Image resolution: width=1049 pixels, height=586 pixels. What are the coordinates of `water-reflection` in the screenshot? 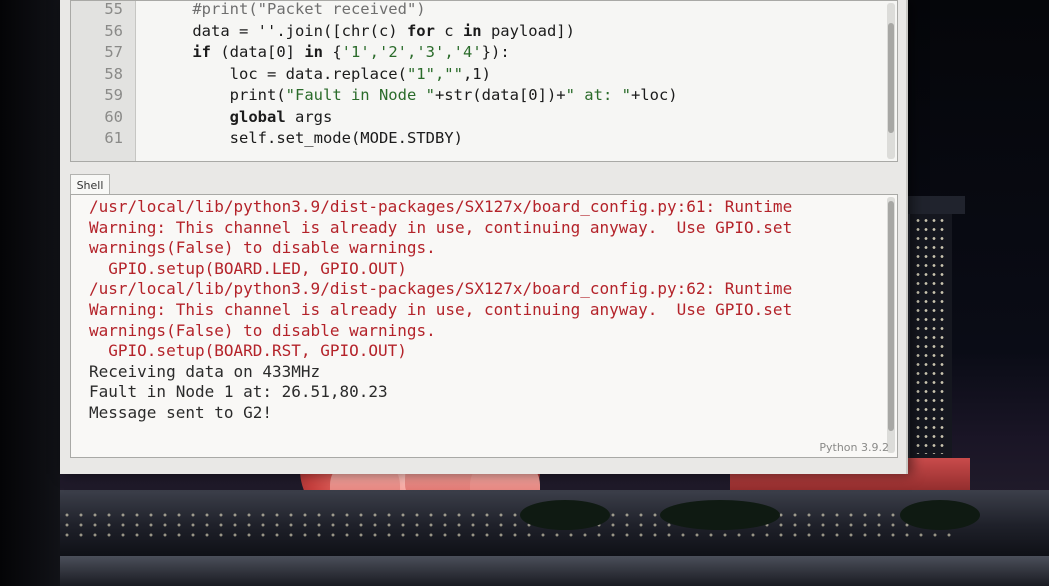 It's located at (554, 571).